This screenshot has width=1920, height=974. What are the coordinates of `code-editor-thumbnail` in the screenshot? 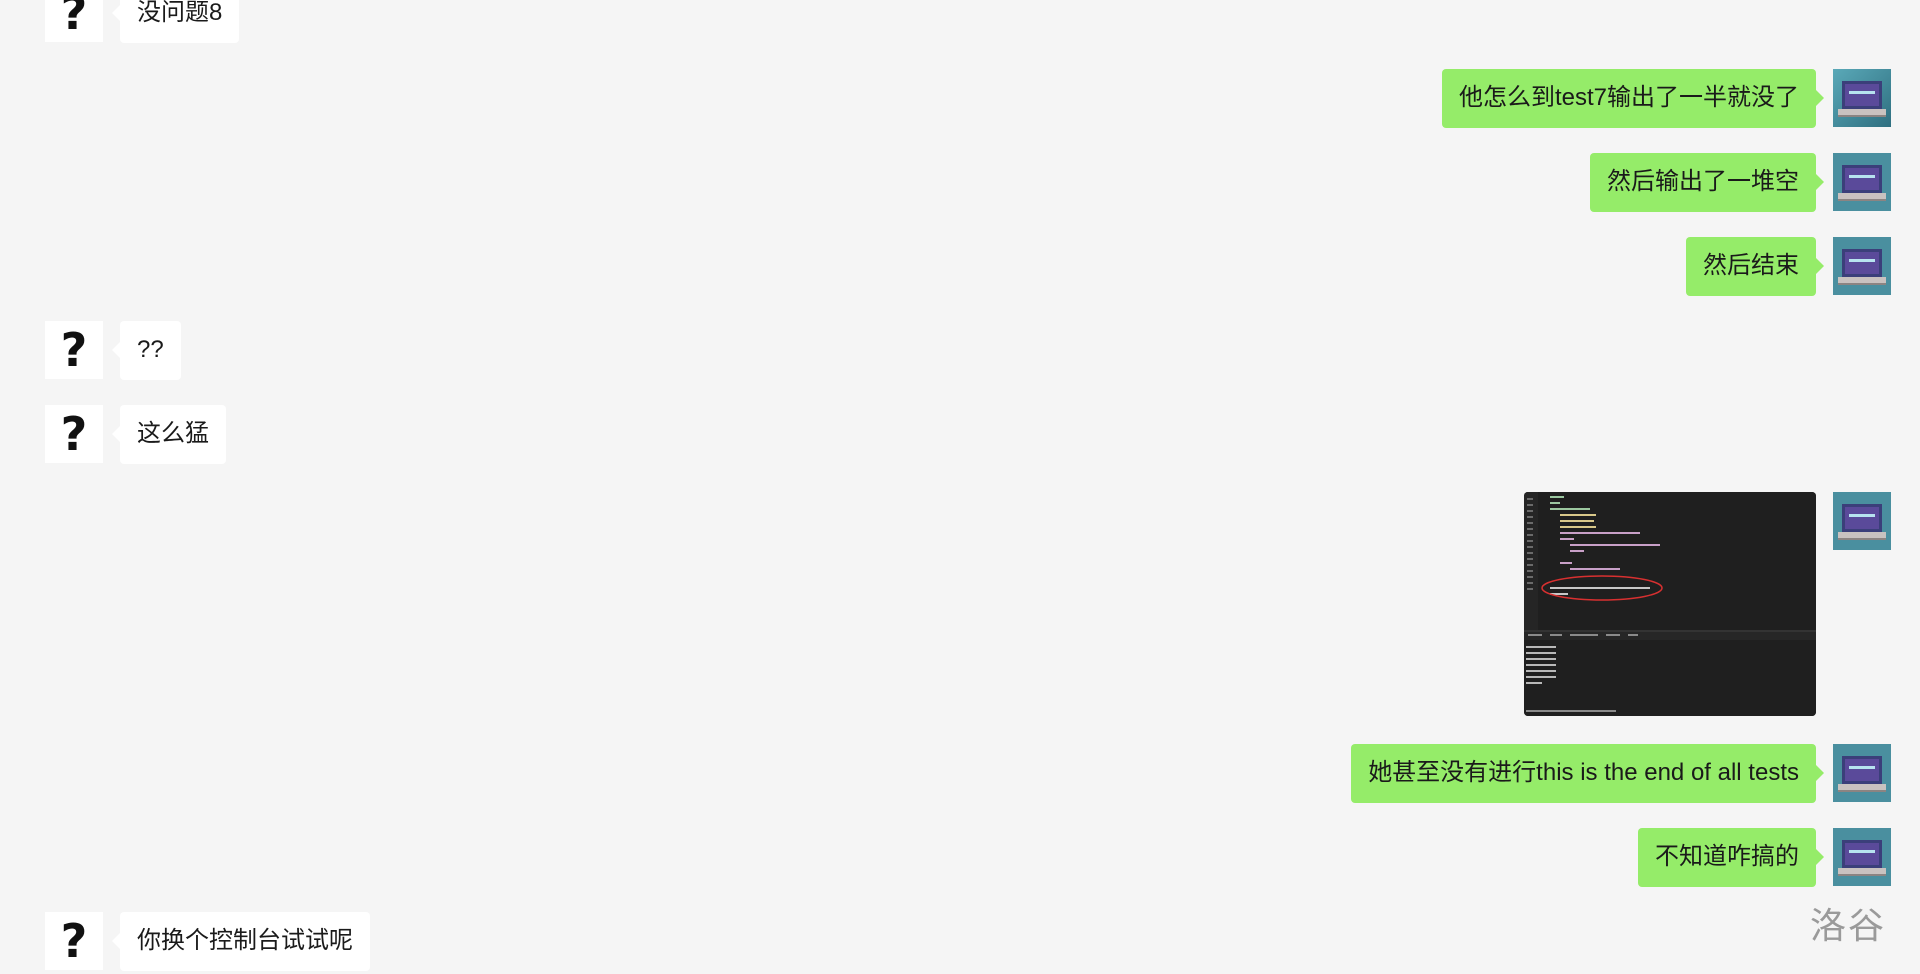 It's located at (1670, 604).